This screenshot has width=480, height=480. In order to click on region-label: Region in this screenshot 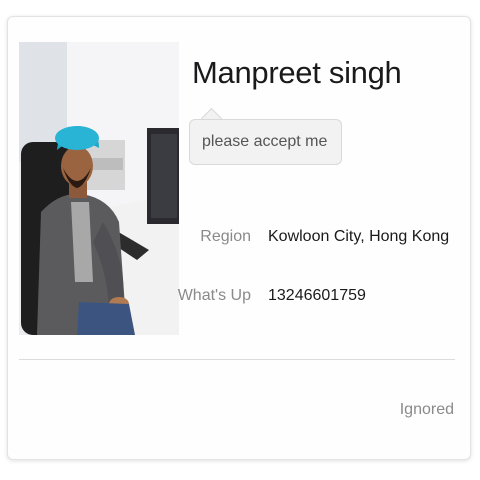, I will do `click(225, 236)`.